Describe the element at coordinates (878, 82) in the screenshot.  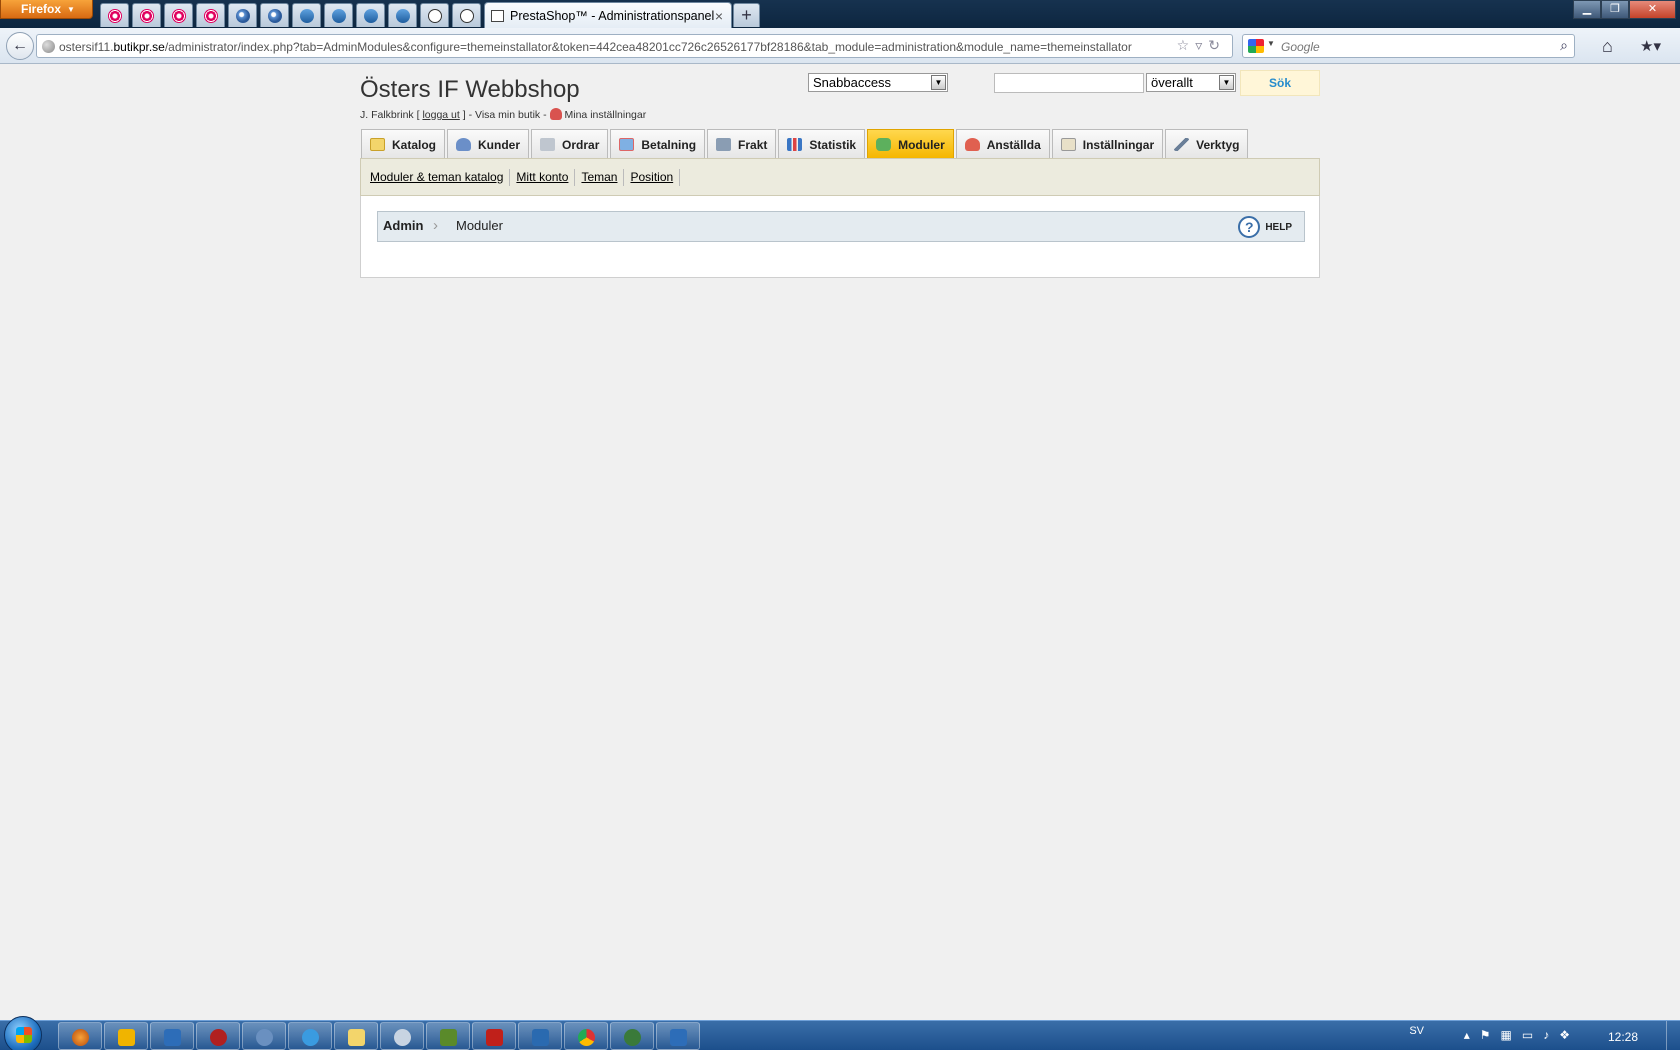
I see `quick-access-select: Snabbaccess ▼` at that location.